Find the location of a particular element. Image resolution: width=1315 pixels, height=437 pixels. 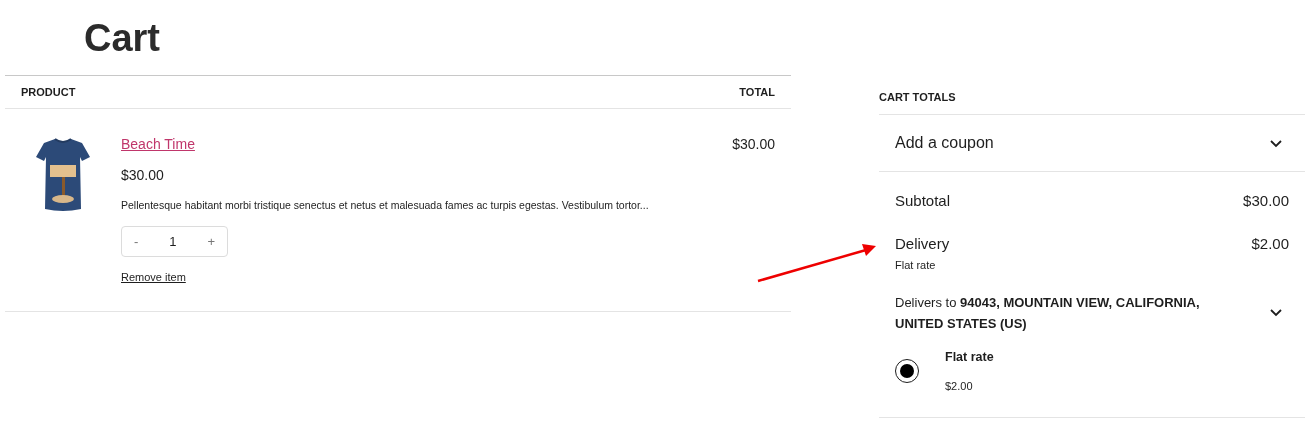

decrease-button: - is located at coordinates (136, 241).